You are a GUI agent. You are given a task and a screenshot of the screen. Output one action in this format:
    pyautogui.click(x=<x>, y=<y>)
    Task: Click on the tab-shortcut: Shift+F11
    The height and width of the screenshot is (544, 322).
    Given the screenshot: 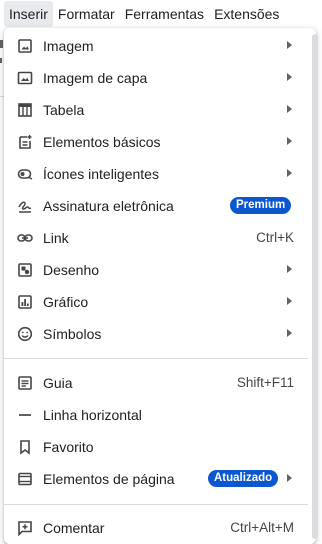 What is the action you would take?
    pyautogui.click(x=265, y=382)
    